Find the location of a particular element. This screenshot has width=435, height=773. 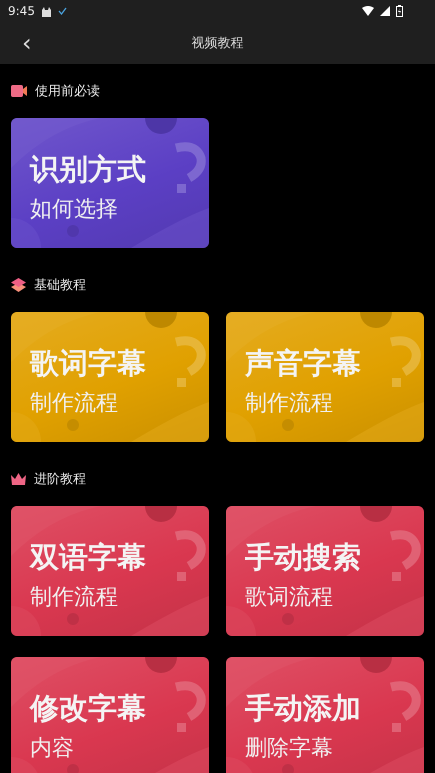

card-subtitle: 删除字幕 is located at coordinates (289, 749).